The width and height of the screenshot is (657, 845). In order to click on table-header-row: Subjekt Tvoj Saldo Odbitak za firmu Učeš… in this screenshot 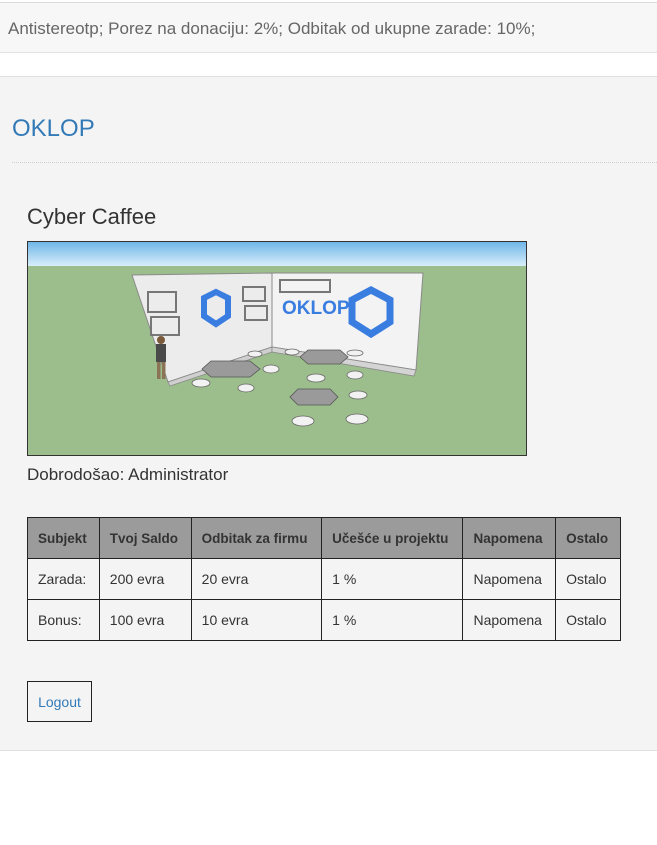, I will do `click(324, 538)`.